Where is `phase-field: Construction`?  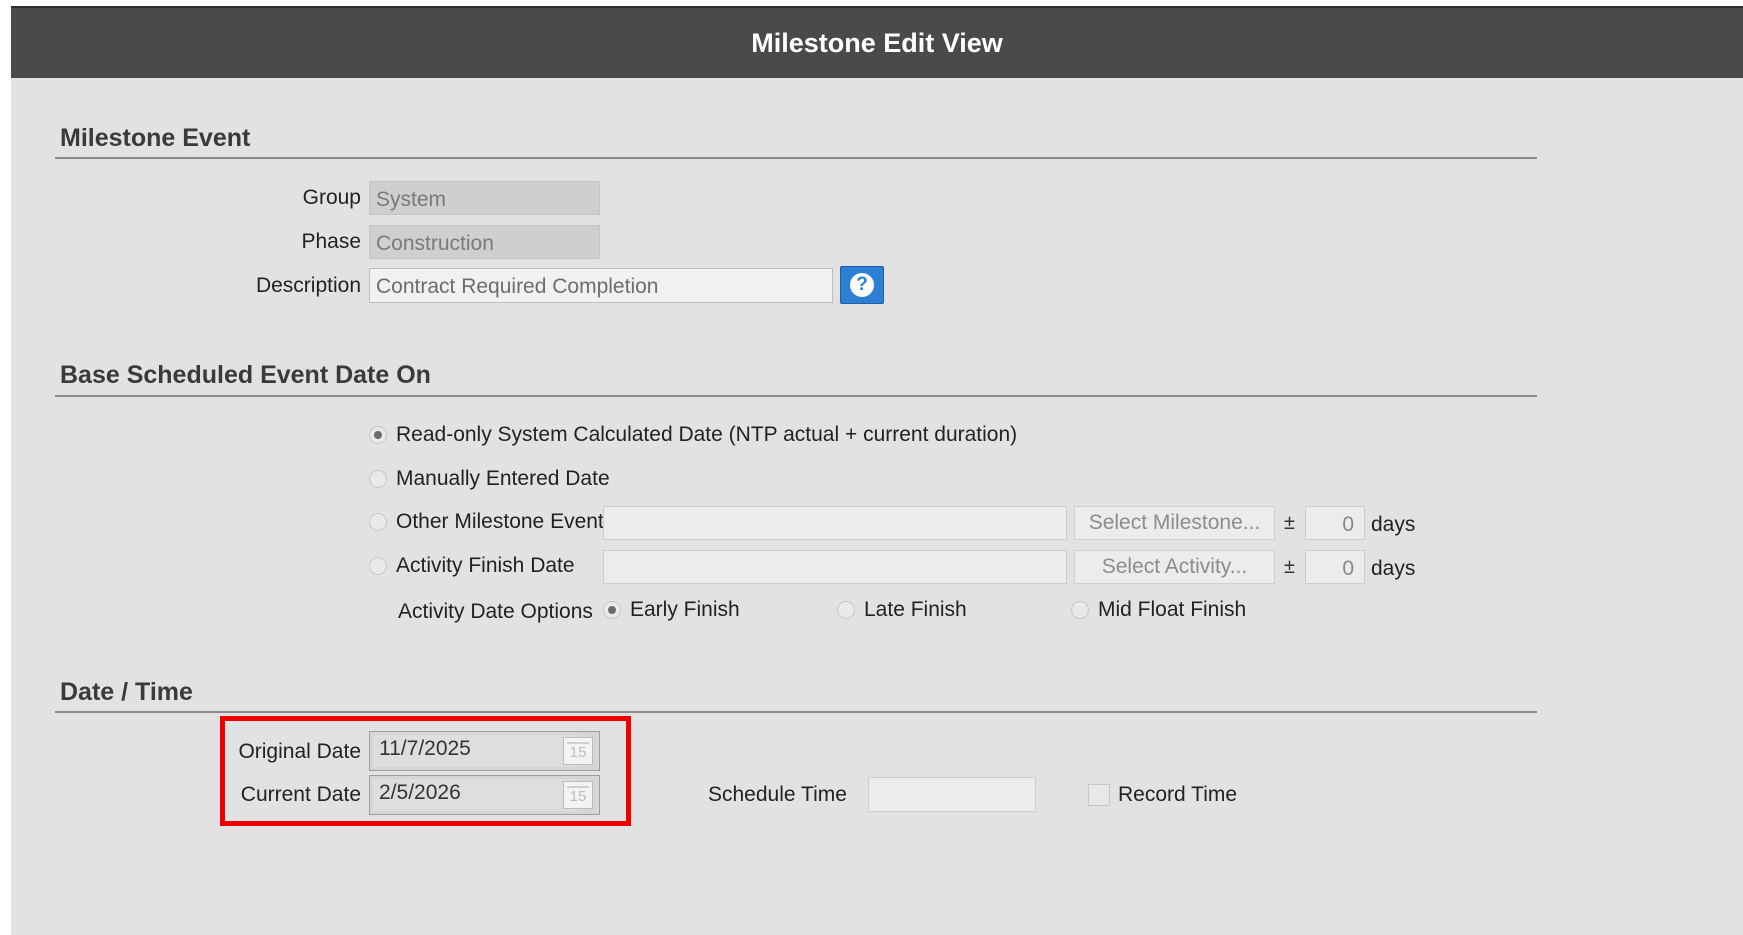
phase-field: Construction is located at coordinates (484, 242).